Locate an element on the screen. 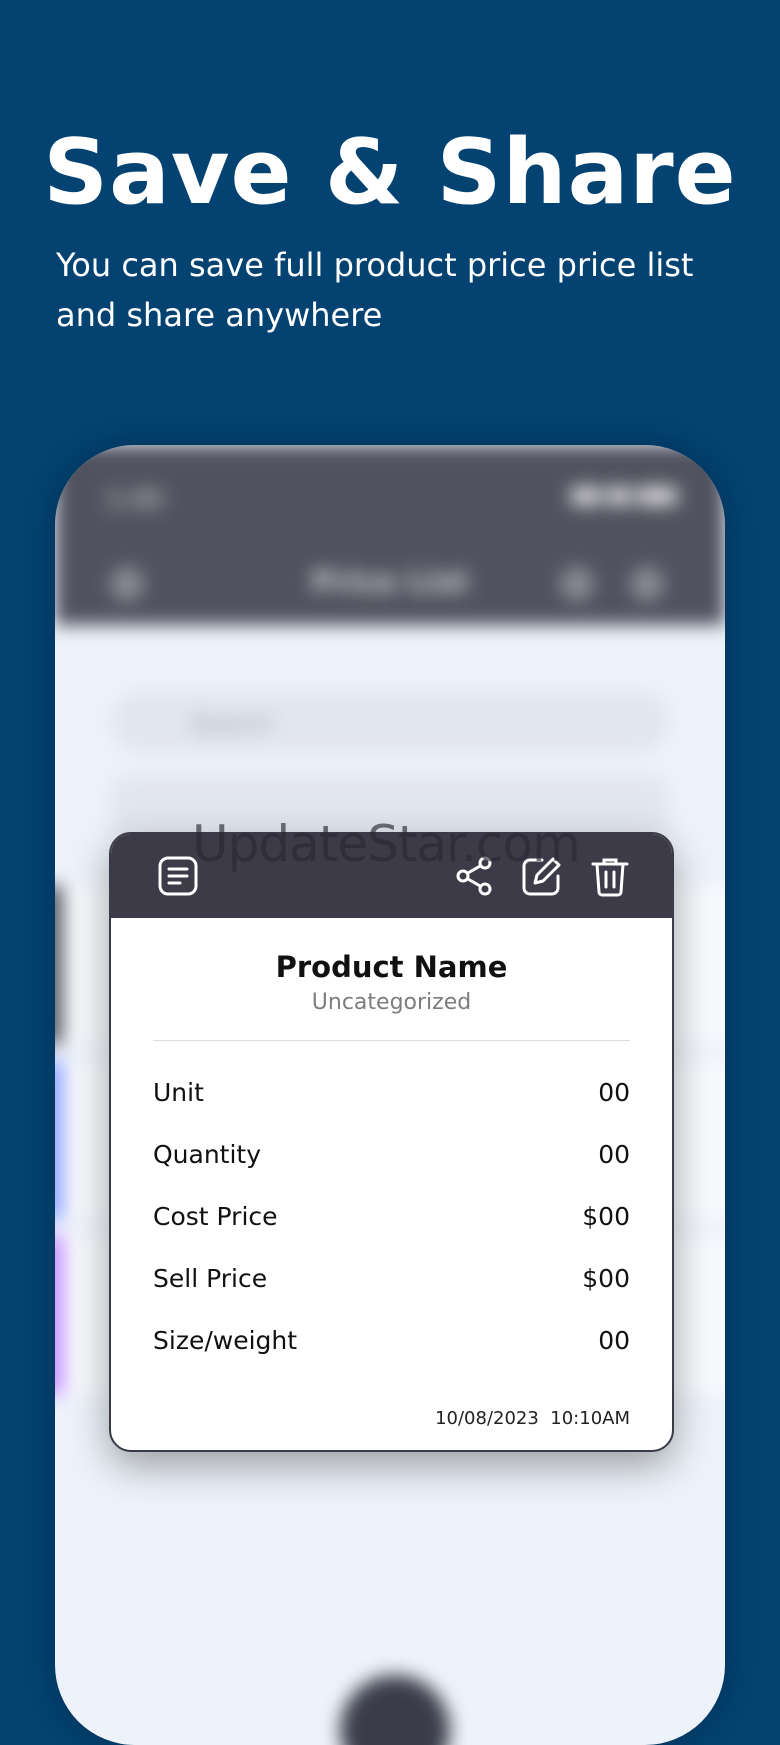  product-name: Product Name is located at coordinates (391, 967).